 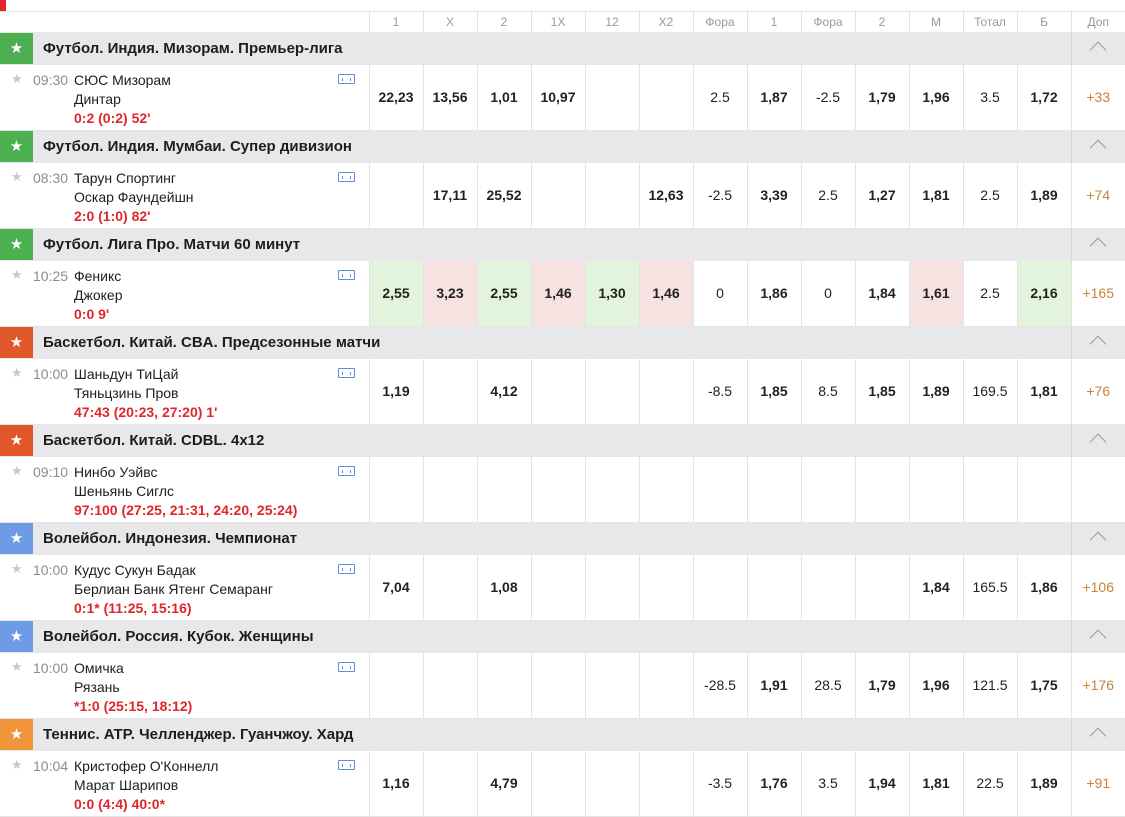 What do you see at coordinates (148, 440) in the screenshot?
I see `league-title: Баскетбол. Китай. CDBL. 4x12` at bounding box center [148, 440].